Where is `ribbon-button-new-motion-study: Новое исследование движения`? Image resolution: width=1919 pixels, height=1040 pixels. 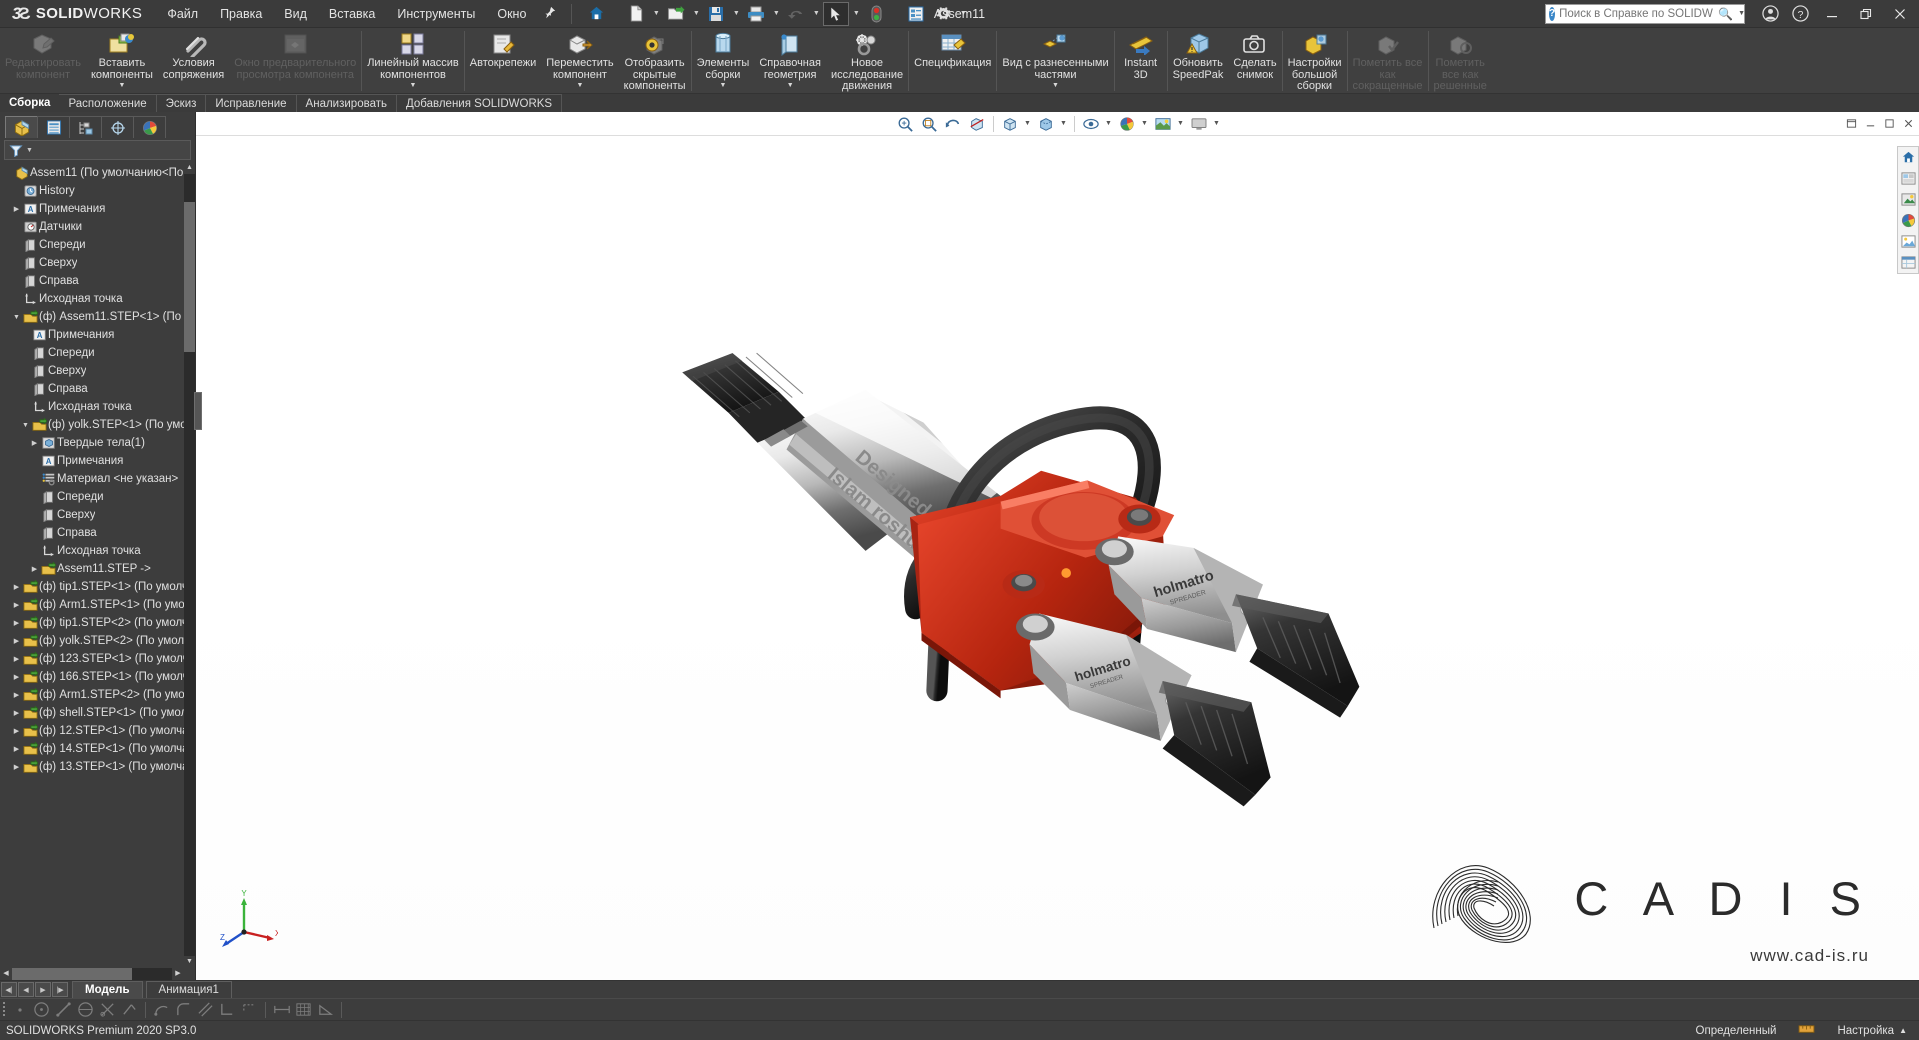
ribbon-button-new-motion-study: Новое исследование движения is located at coordinates (867, 60).